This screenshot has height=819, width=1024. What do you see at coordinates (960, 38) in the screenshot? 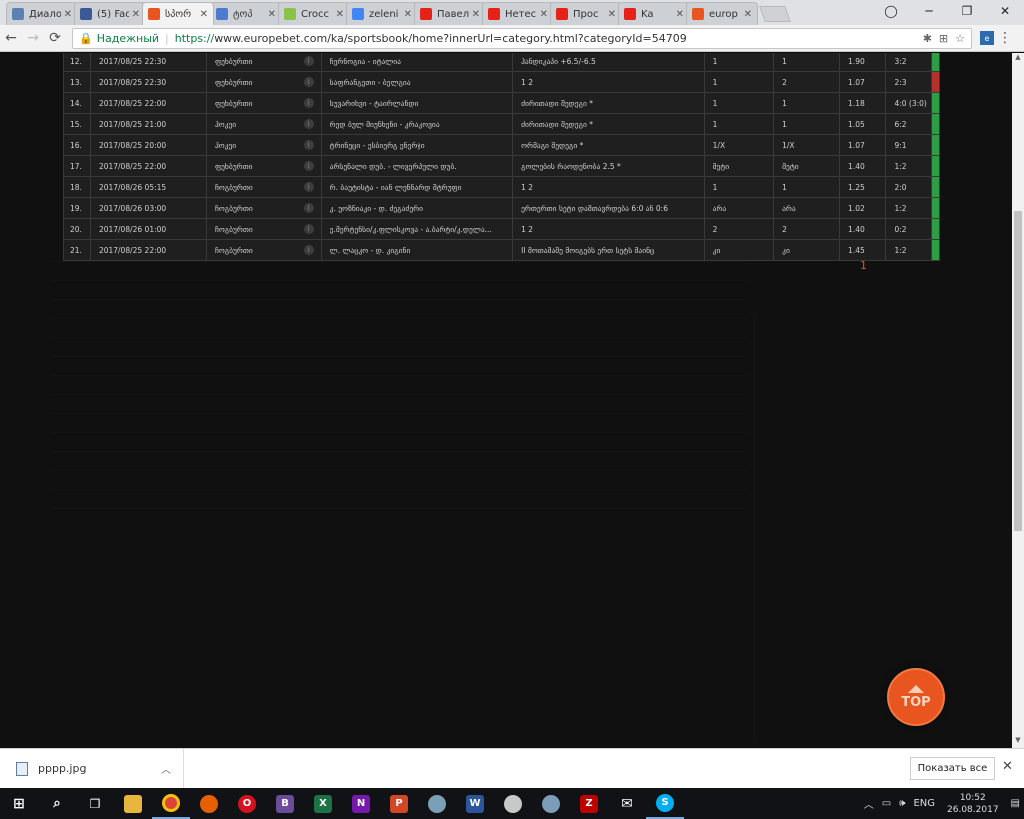
I see `star-icon: ☆` at bounding box center [960, 38].